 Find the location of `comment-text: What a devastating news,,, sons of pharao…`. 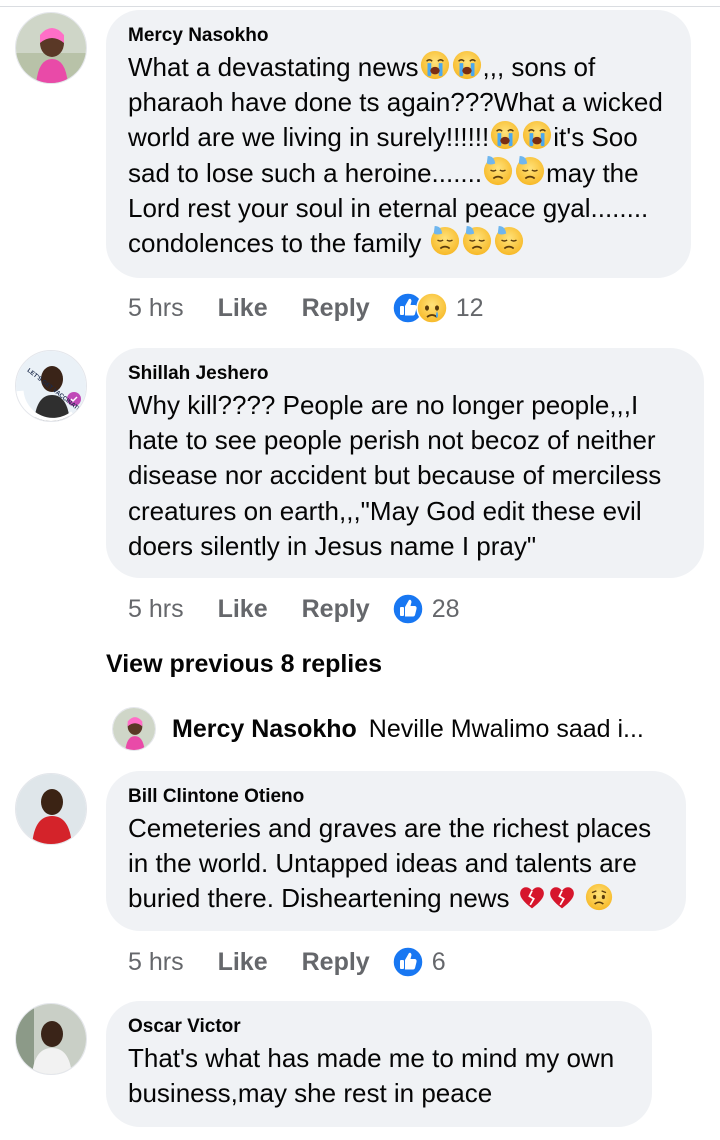

comment-text: What a devastating news,,, sons of pharao… is located at coordinates (395, 154).